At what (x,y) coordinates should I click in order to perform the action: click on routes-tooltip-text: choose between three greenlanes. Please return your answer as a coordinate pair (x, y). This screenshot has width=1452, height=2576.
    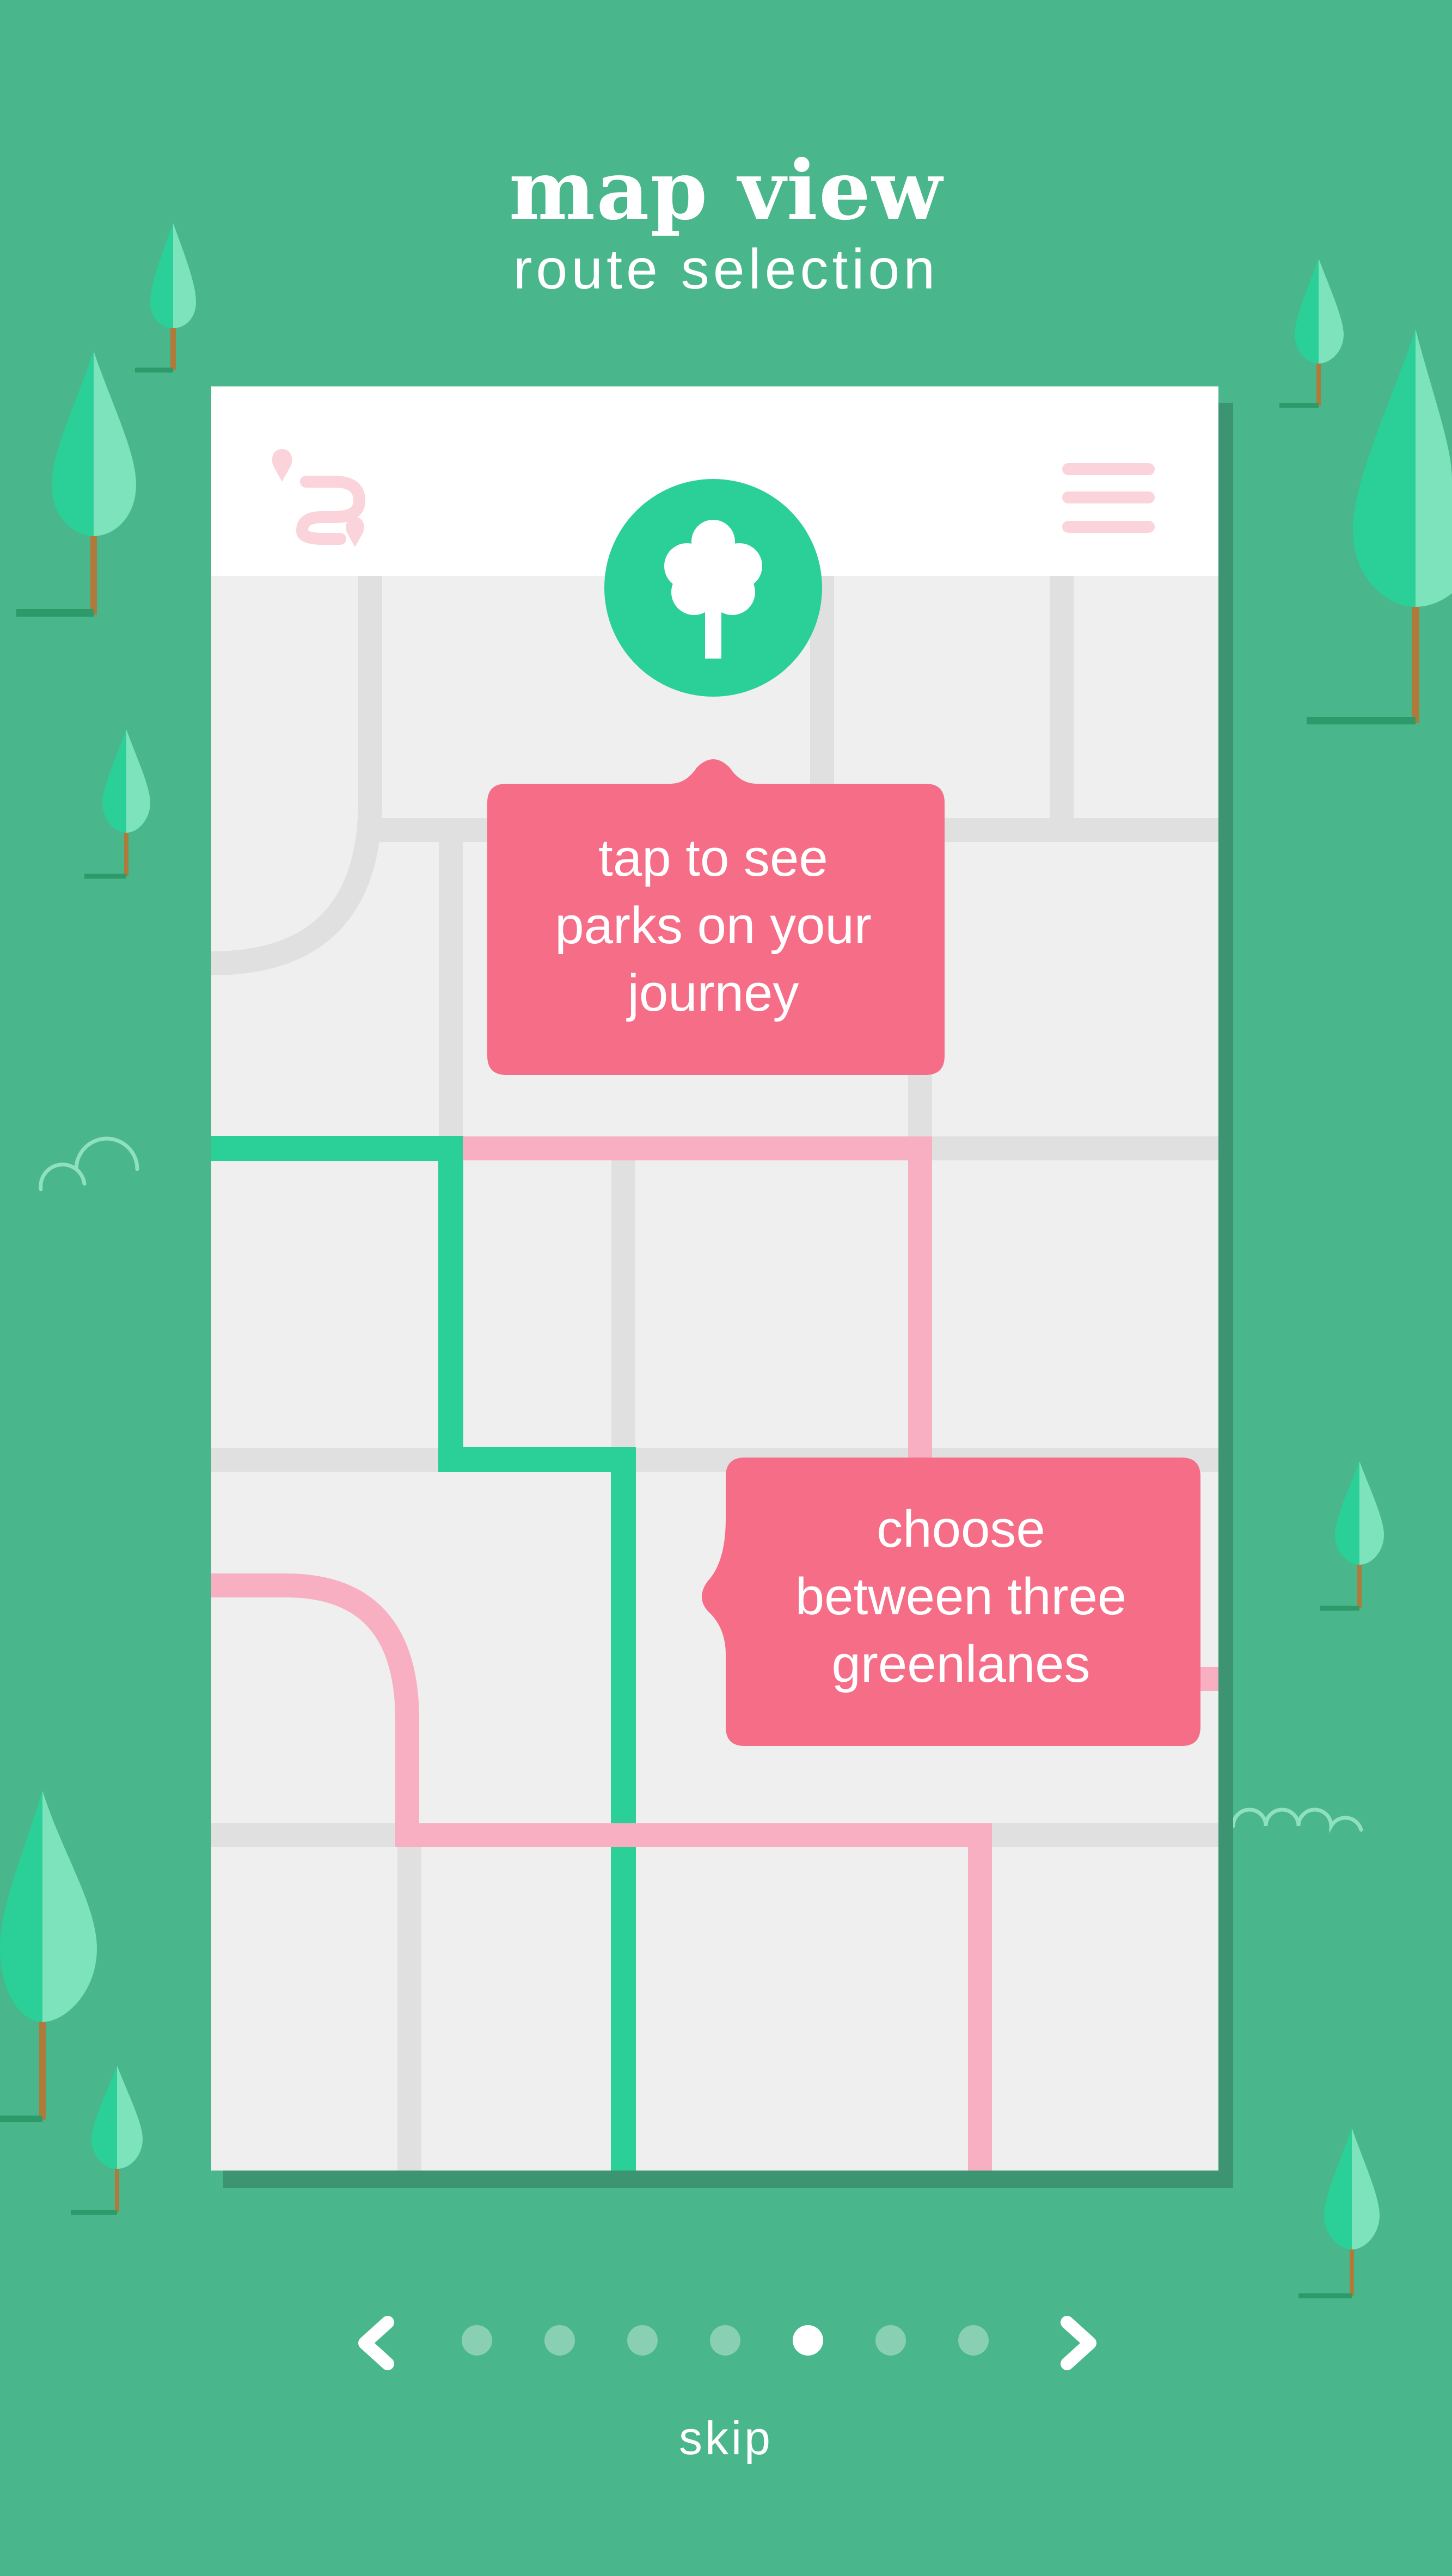
    Looking at the image, I should click on (961, 1596).